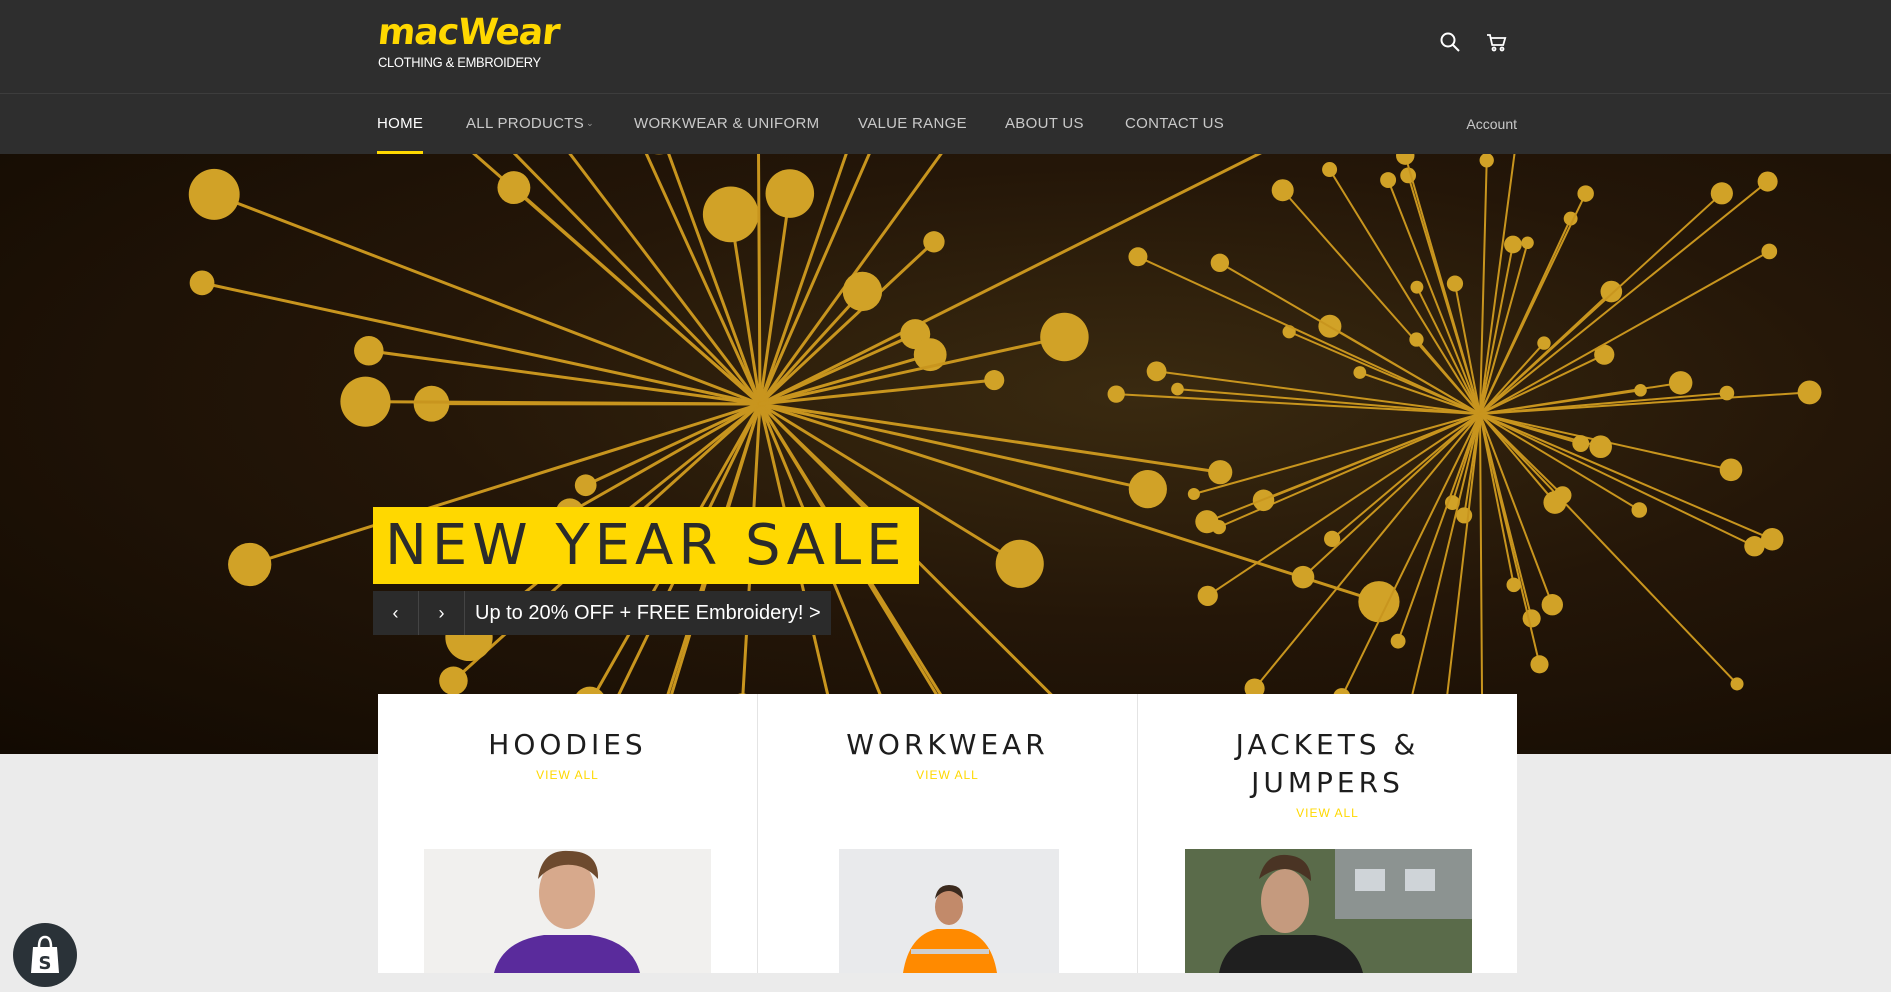 This screenshot has height=992, width=1891. I want to click on nav-home-label: HOME, so click(400, 123).